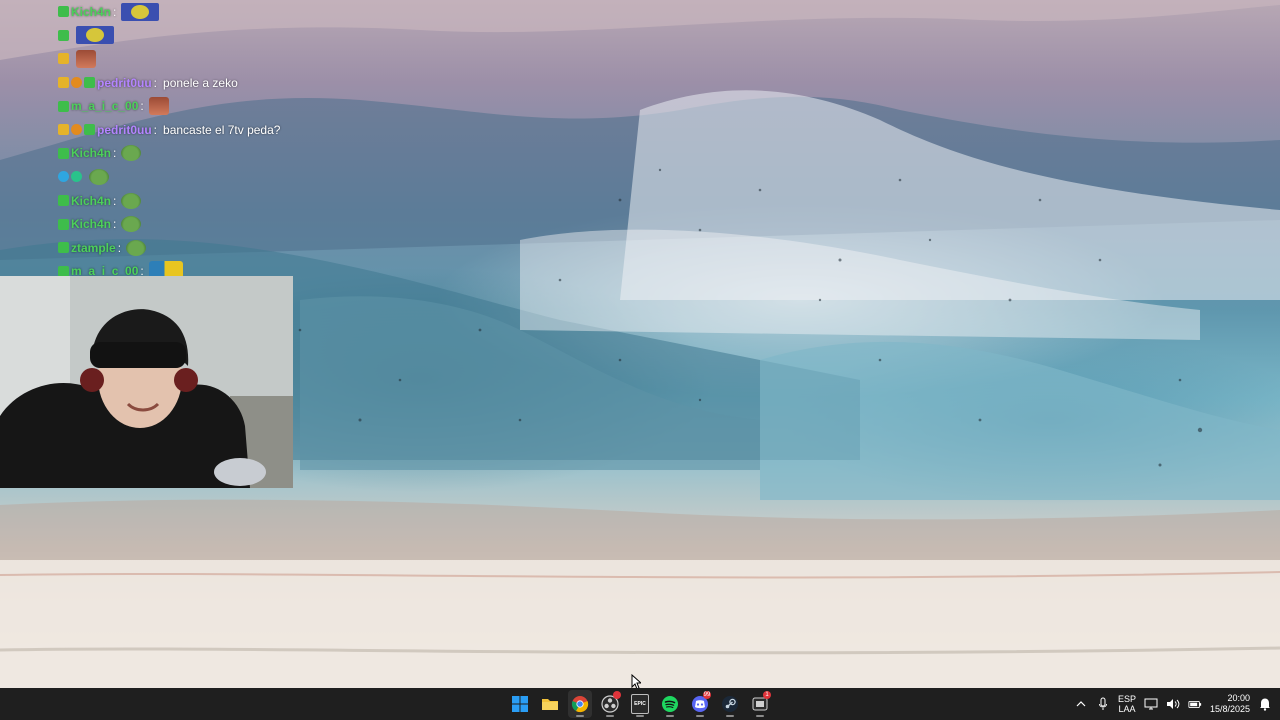 The width and height of the screenshot is (1280, 720). I want to click on microphone-icon, so click(1102, 703).